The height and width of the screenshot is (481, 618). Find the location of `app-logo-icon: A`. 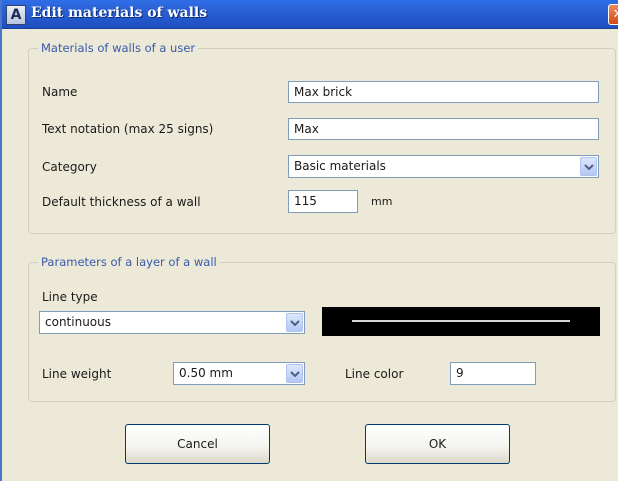

app-logo-icon: A is located at coordinates (16, 15).